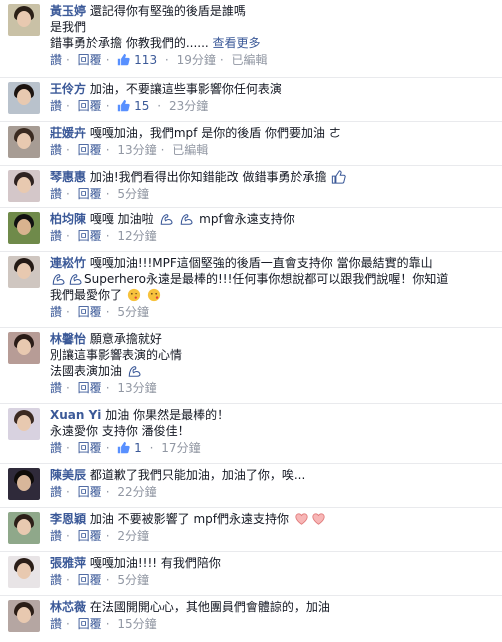 Image resolution: width=502 pixels, height=642 pixels. I want to click on commenter-name: 琴惠惠, so click(68, 177).